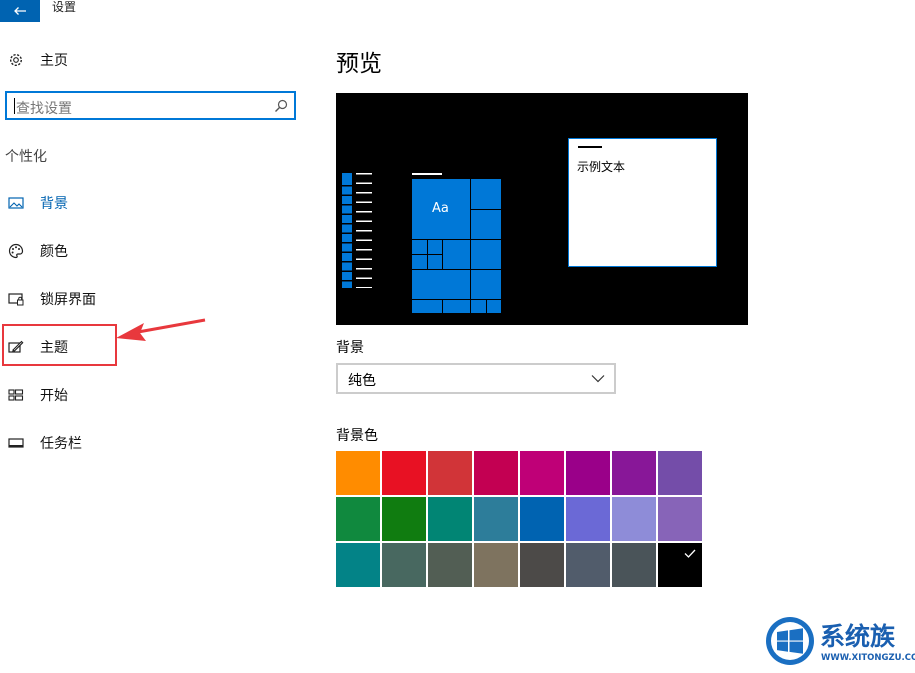 The height and width of the screenshot is (673, 915). I want to click on sidebar-item-lock-screen: 锁屏界面, so click(150, 299).